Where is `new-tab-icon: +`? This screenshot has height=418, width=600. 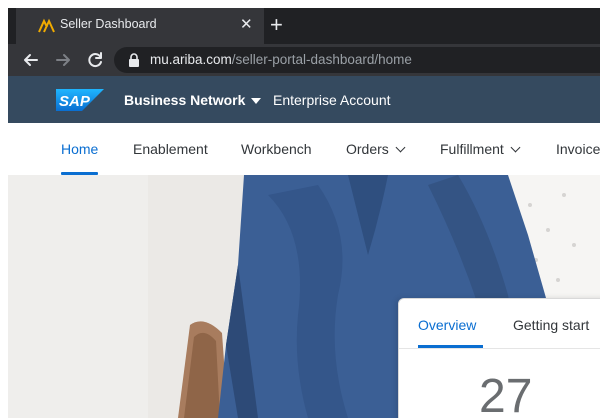 new-tab-icon: + is located at coordinates (276, 25).